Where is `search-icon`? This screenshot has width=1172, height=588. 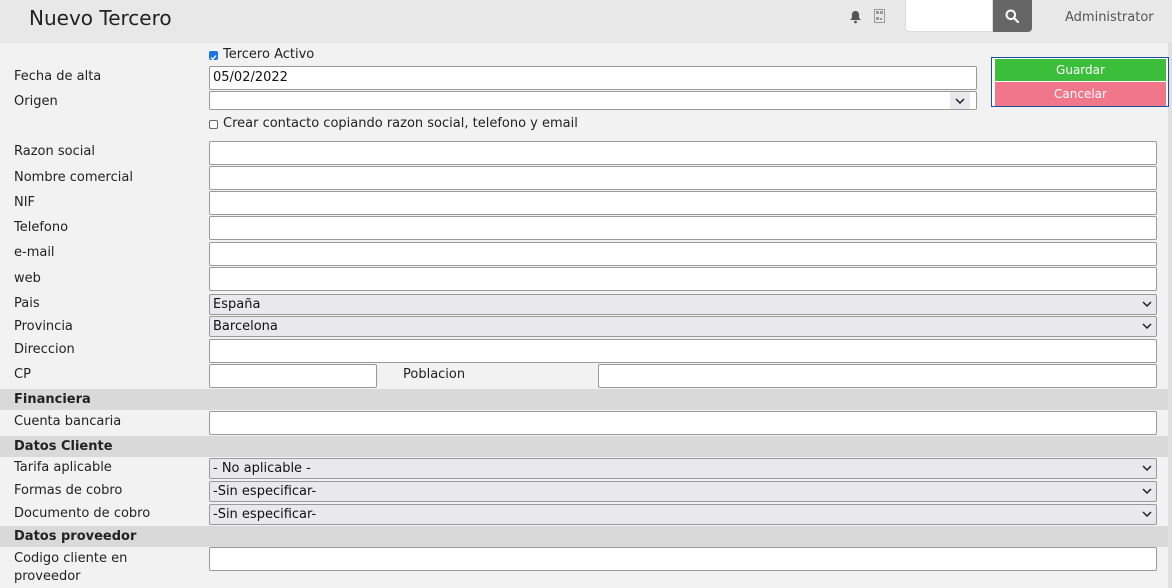 search-icon is located at coordinates (1012, 16).